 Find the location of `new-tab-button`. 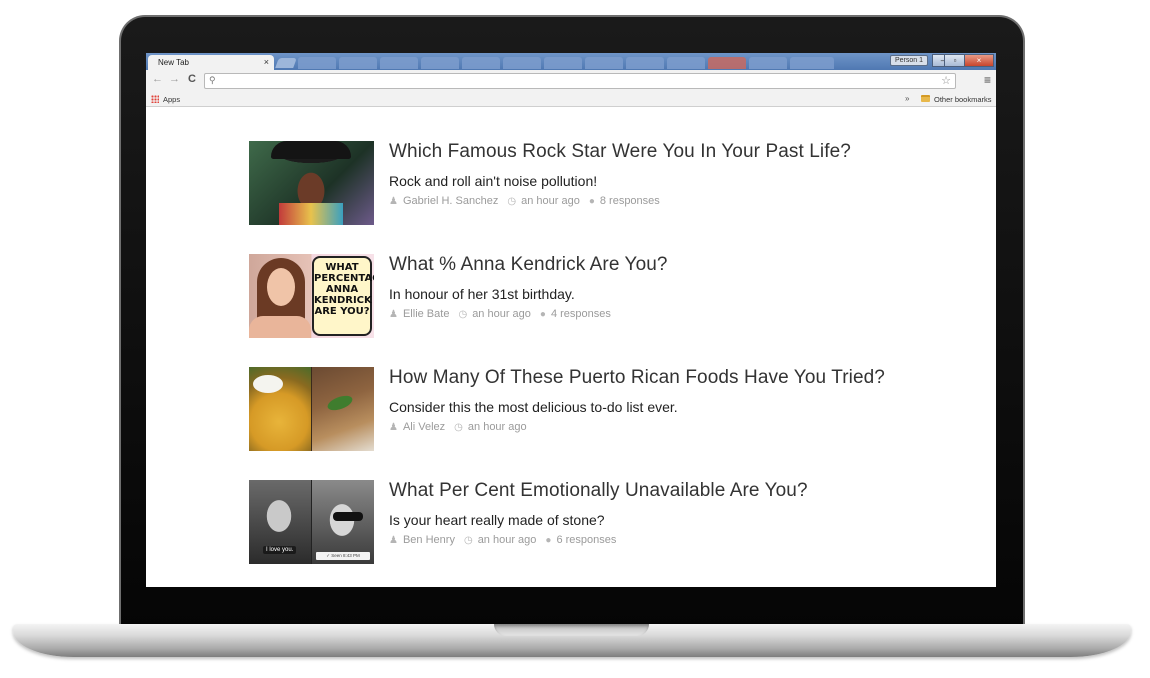

new-tab-button is located at coordinates (286, 63).